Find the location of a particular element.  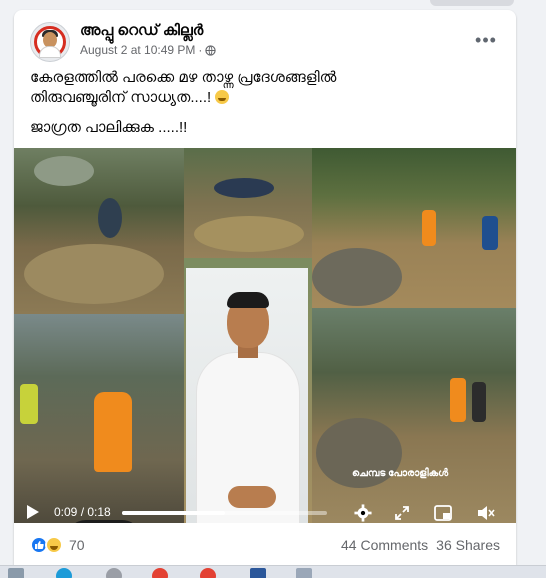

grin-emoji-icon is located at coordinates (222, 97).